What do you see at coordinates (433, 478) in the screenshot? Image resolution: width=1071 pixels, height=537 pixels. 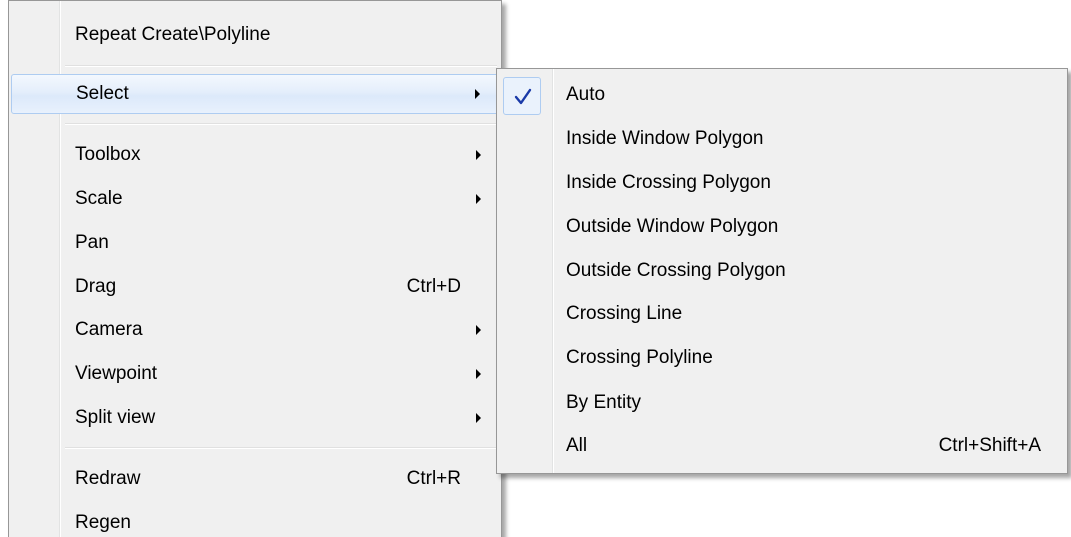 I see `menu-item-shortcut: Ctrl+R` at bounding box center [433, 478].